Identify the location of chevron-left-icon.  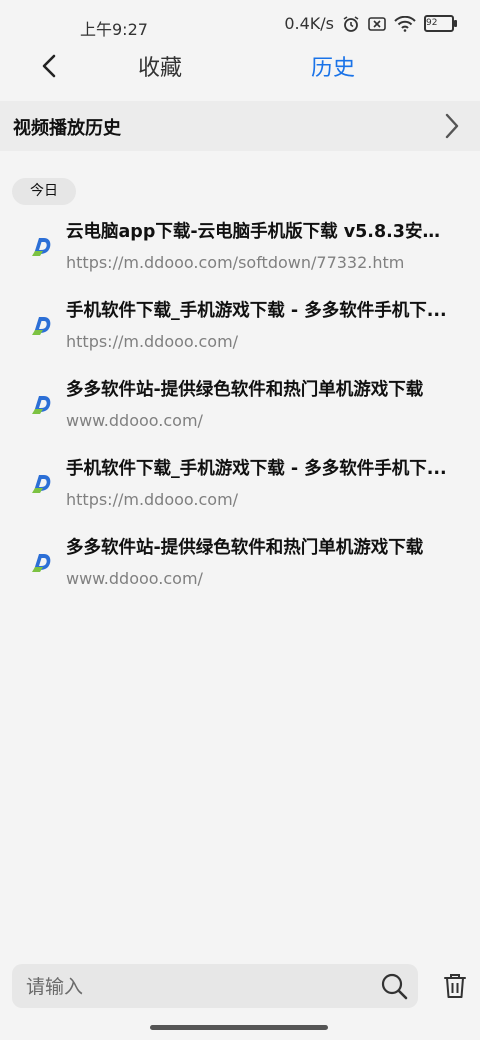
(49, 66).